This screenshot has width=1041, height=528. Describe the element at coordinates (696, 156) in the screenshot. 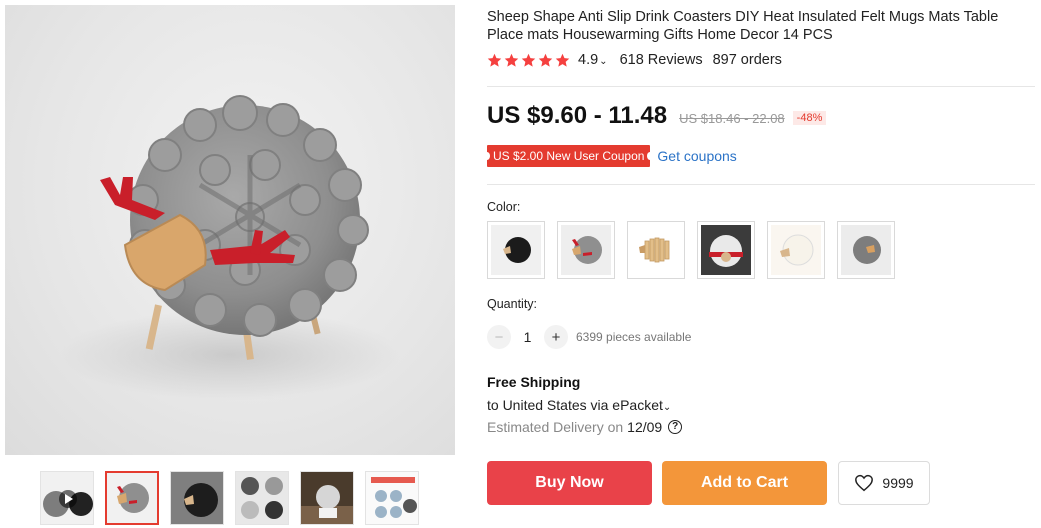

I see `get-coupons-link: Get coupons` at that location.